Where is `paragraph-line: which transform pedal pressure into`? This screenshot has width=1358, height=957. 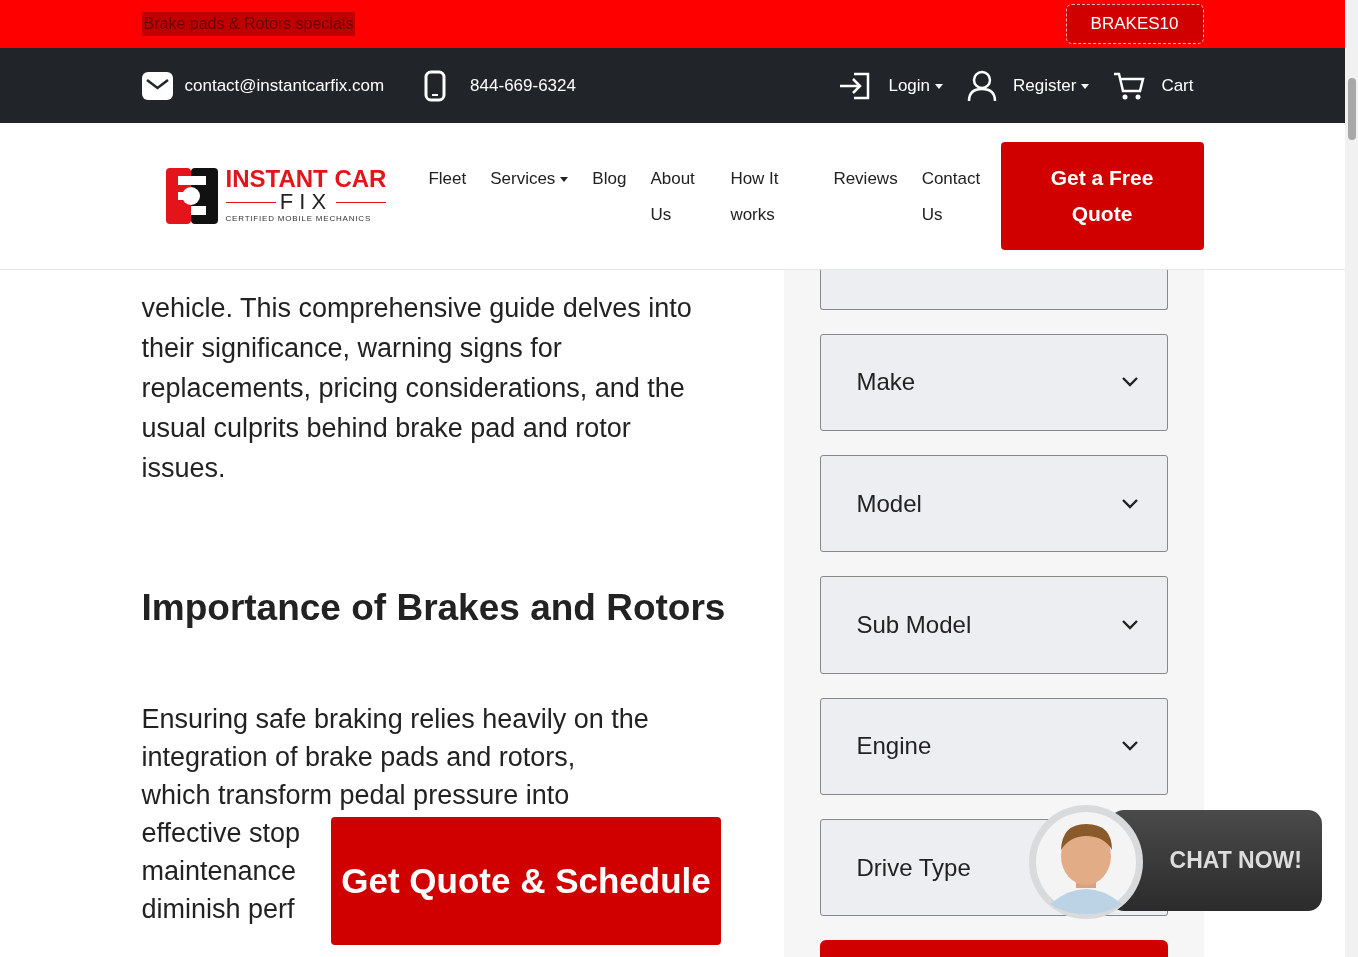
paragraph-line: which transform pedal pressure into is located at coordinates (355, 796).